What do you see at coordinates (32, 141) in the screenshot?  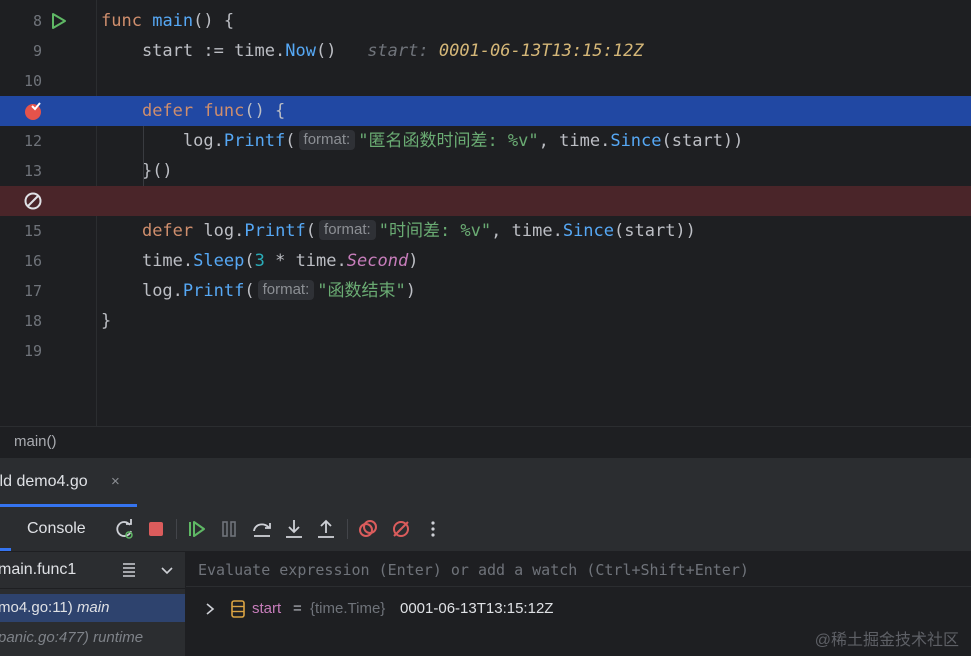 I see `line-number: 12` at bounding box center [32, 141].